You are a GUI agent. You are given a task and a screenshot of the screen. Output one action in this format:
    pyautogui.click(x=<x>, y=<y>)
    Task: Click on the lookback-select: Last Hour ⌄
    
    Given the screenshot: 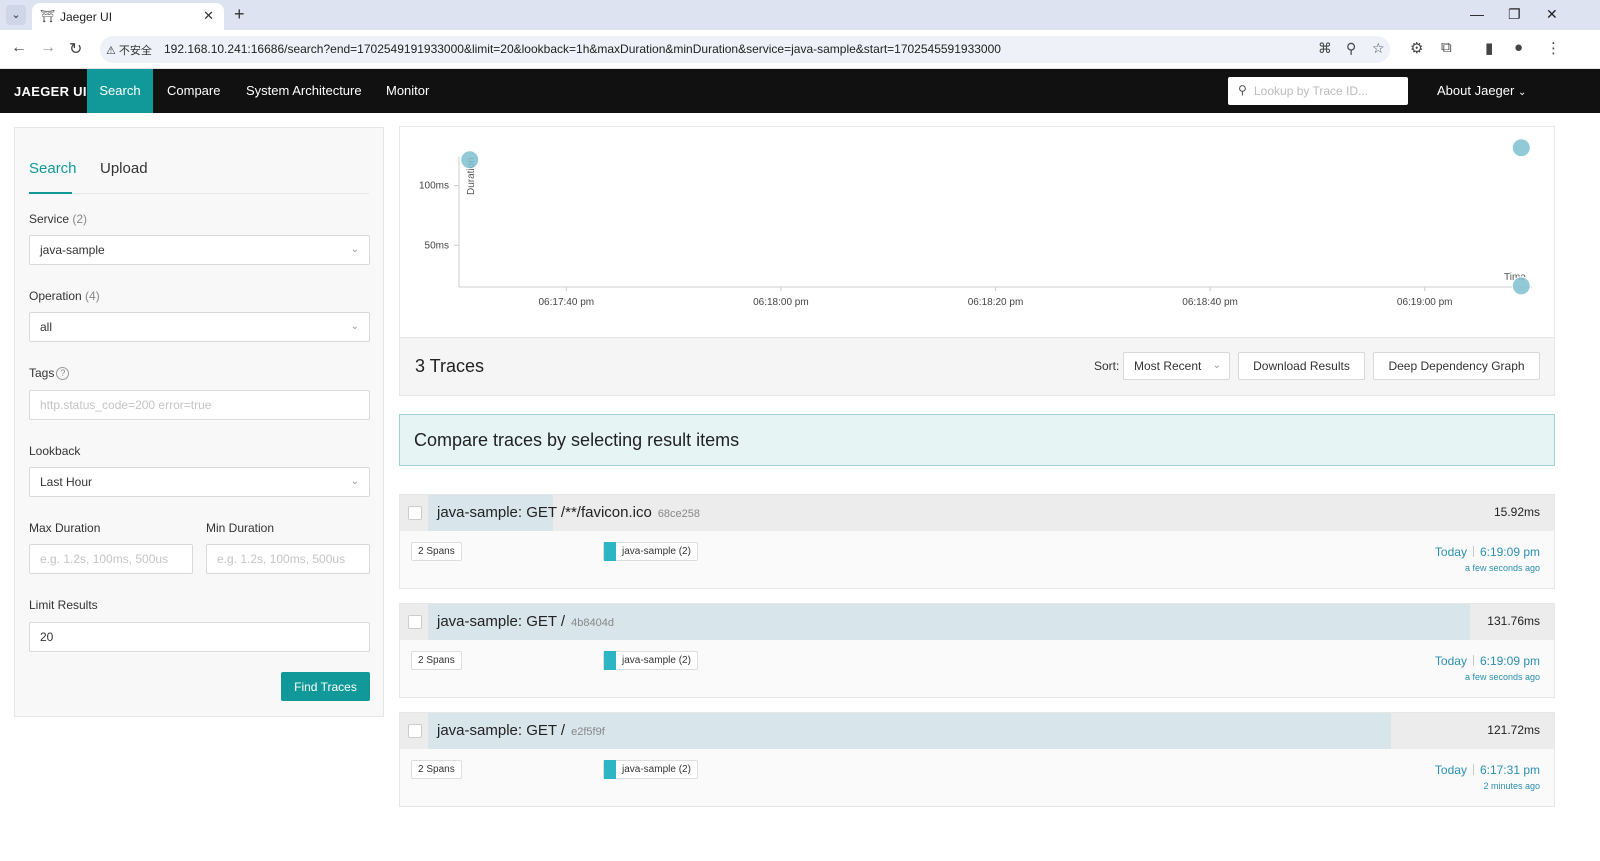 What is the action you would take?
    pyautogui.click(x=199, y=482)
    